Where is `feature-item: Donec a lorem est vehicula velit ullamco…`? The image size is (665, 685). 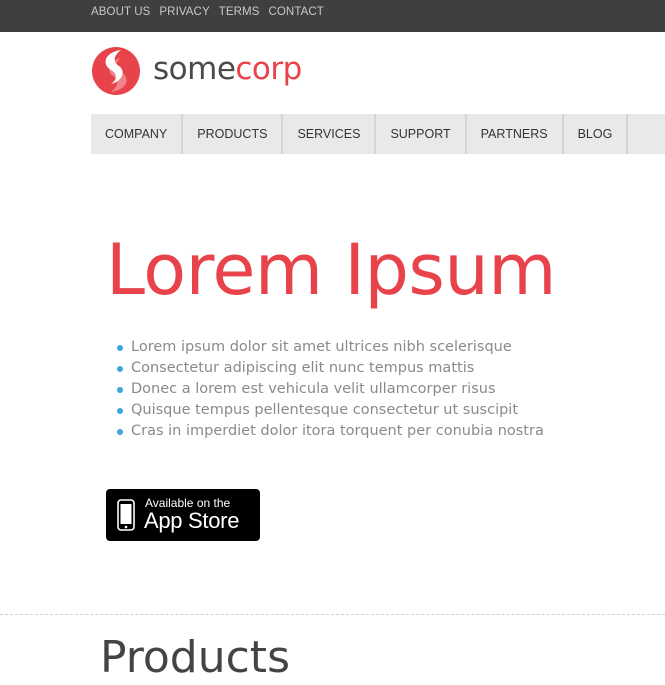
feature-item: Donec a lorem est vehicula velit ullamco… is located at coordinates (330, 389).